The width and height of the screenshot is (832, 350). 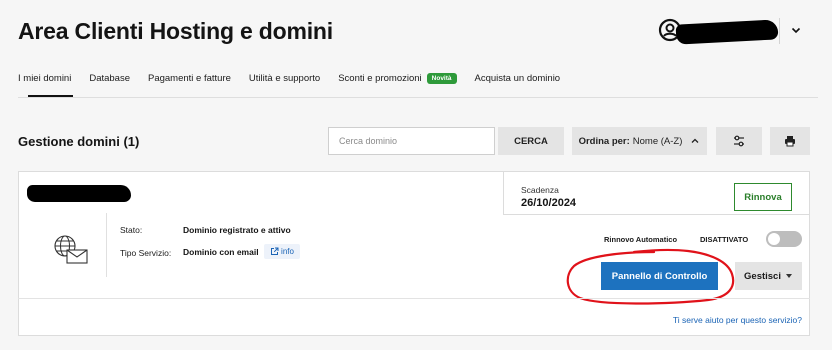 What do you see at coordinates (796, 30) in the screenshot?
I see `chevron-down-icon` at bounding box center [796, 30].